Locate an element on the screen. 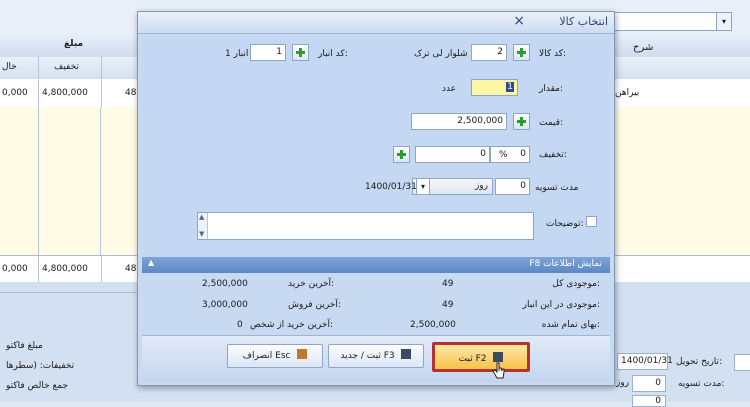 This screenshot has width=750, height=407. row-amount: 0,000 is located at coordinates (15, 93).